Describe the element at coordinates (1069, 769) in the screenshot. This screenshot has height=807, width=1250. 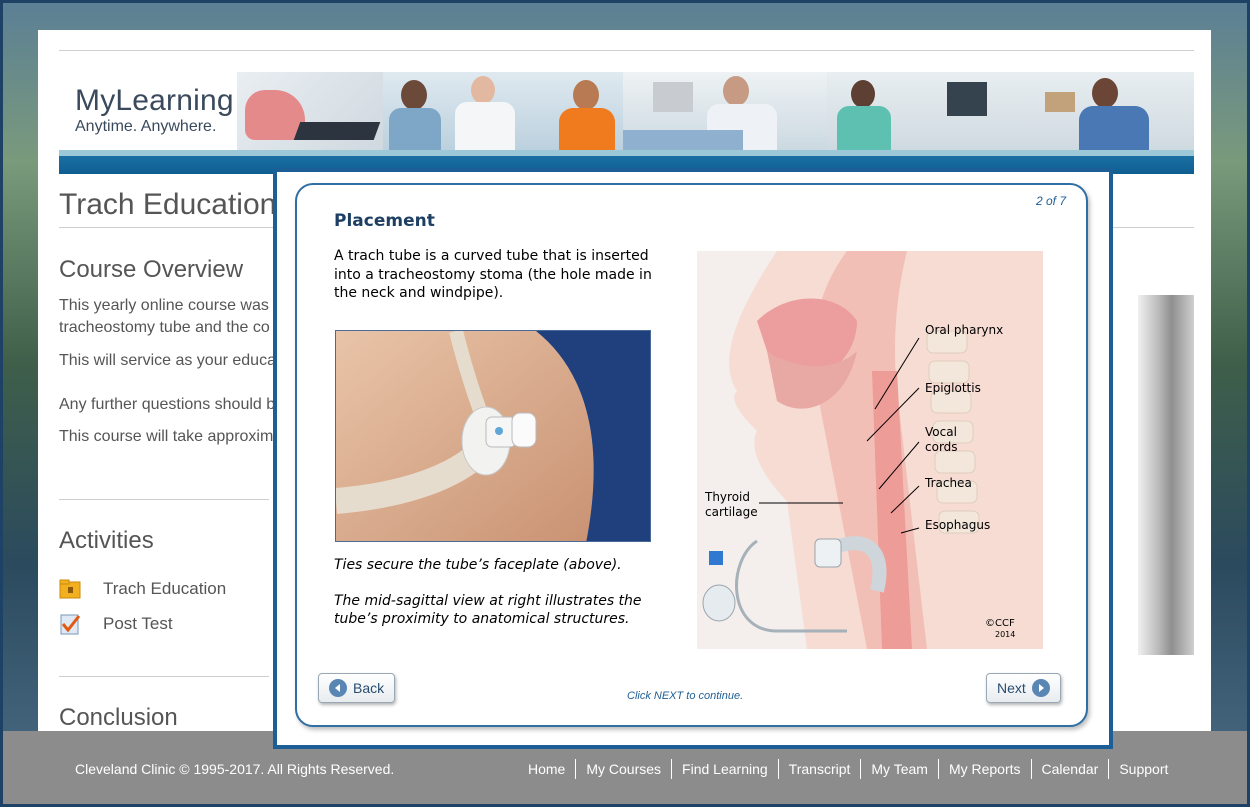
I see `footer-link-calendar: Calendar` at that location.